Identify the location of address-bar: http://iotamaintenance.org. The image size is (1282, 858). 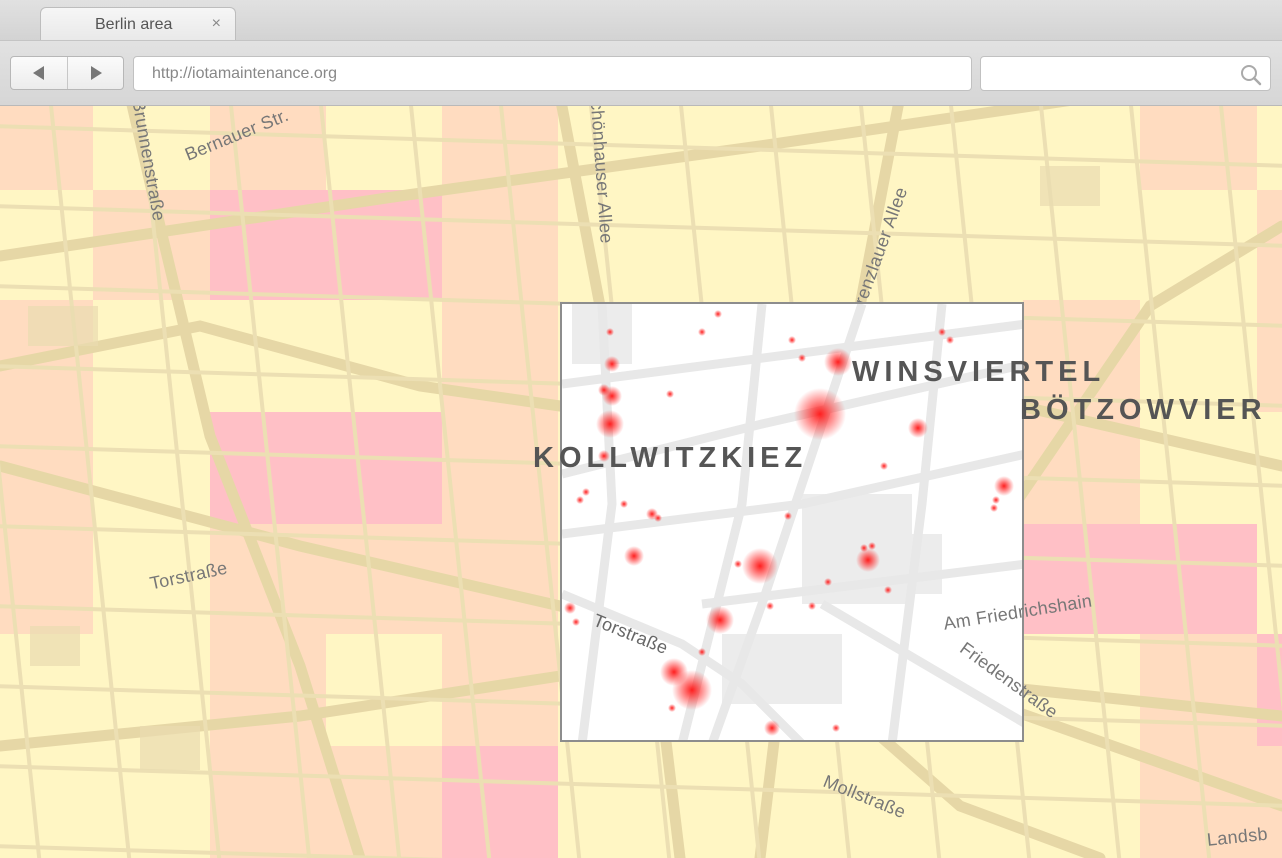
(552, 73).